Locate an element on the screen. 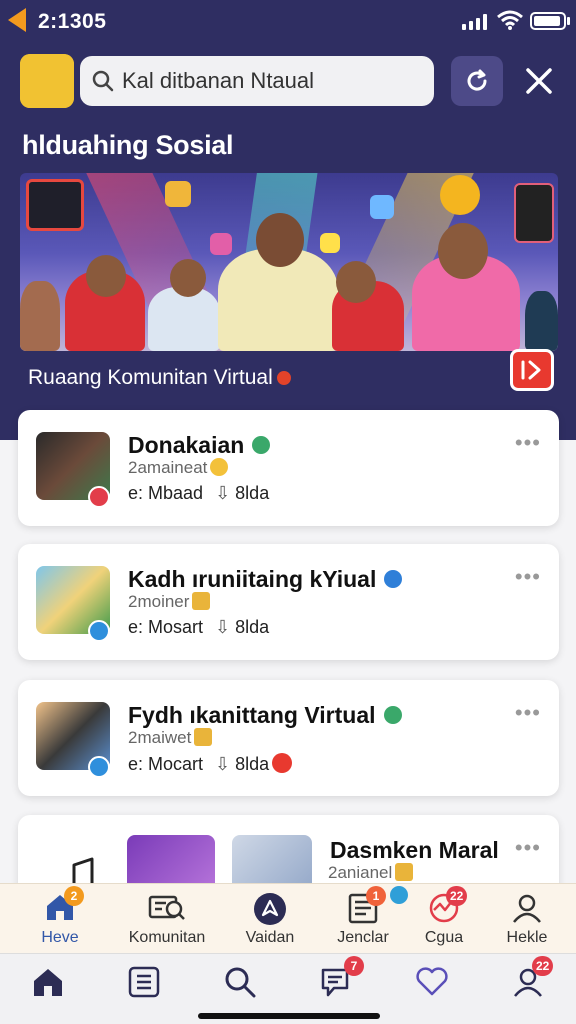  card-meta: e: Mocart ⇩ 8lda is located at coordinates (210, 764).